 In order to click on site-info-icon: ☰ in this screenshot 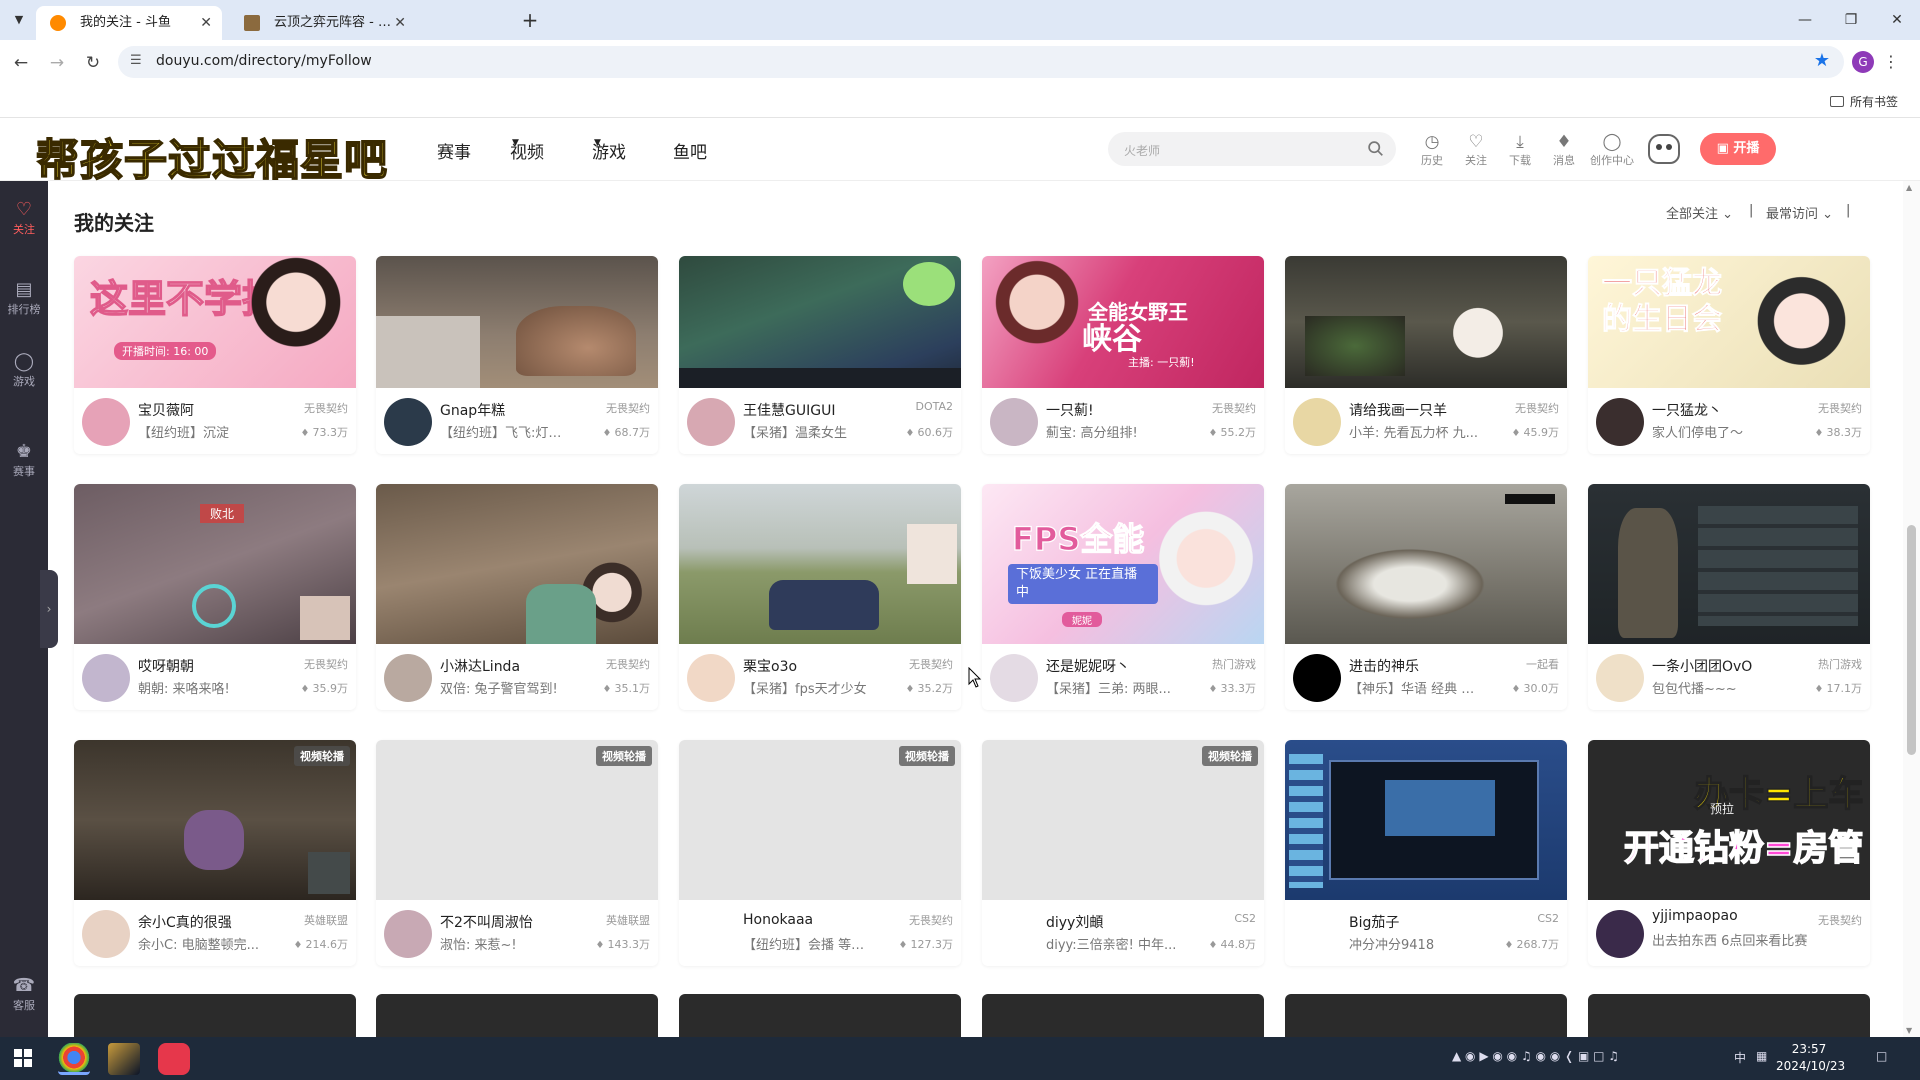, I will do `click(136, 60)`.